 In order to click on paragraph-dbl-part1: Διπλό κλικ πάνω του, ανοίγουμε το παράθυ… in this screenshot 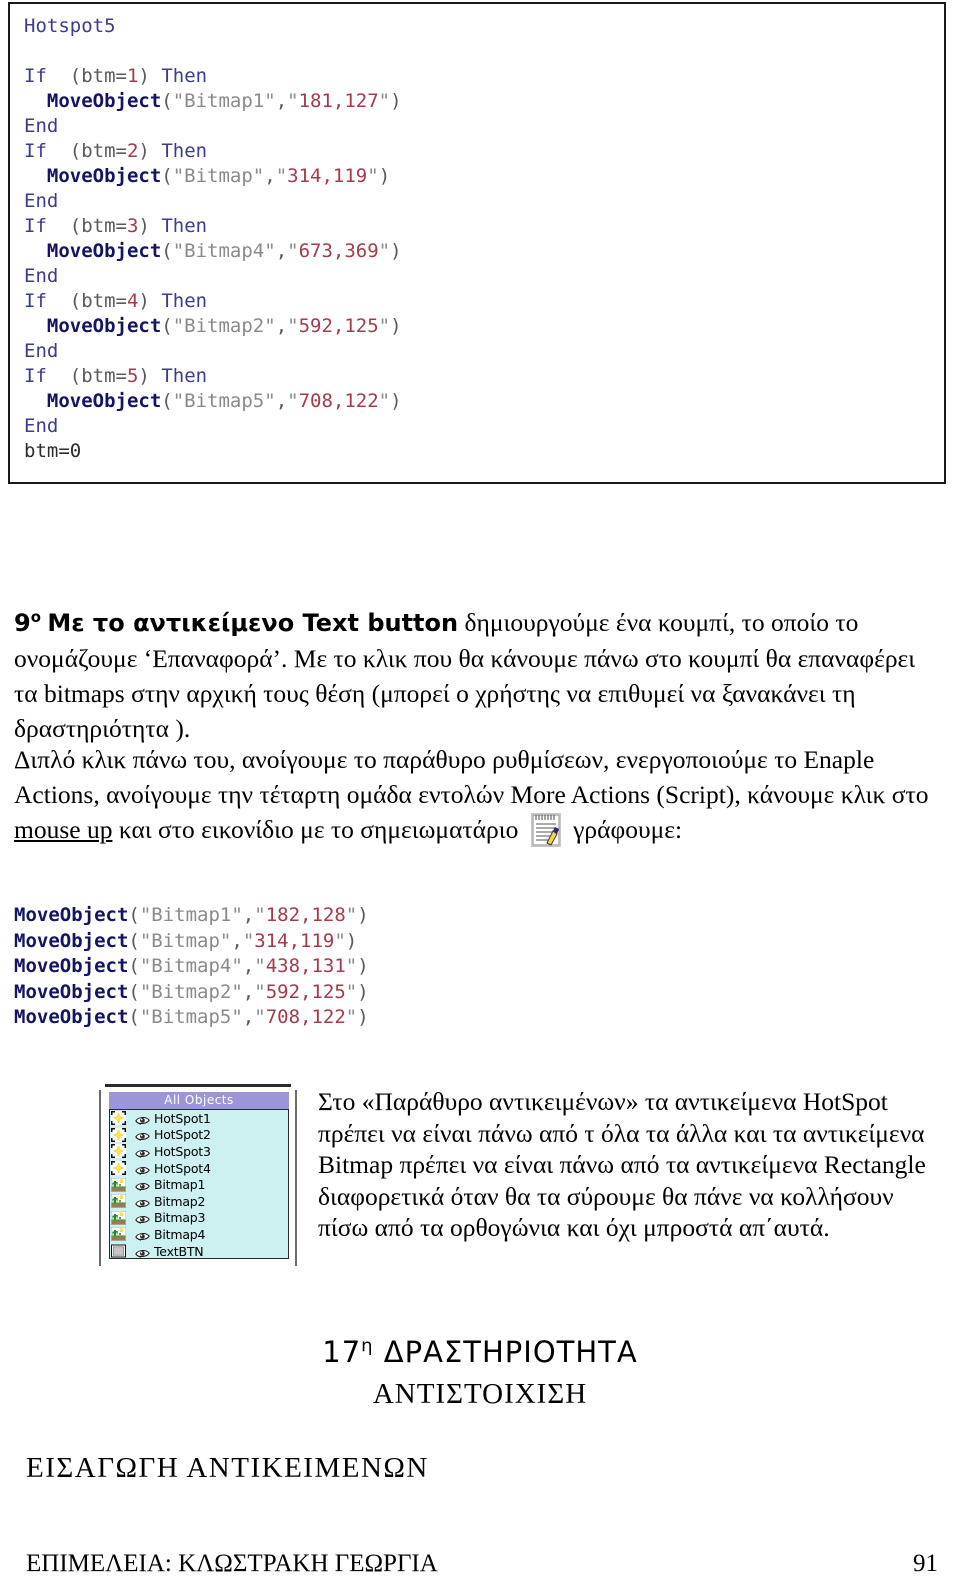, I will do `click(471, 777)`.